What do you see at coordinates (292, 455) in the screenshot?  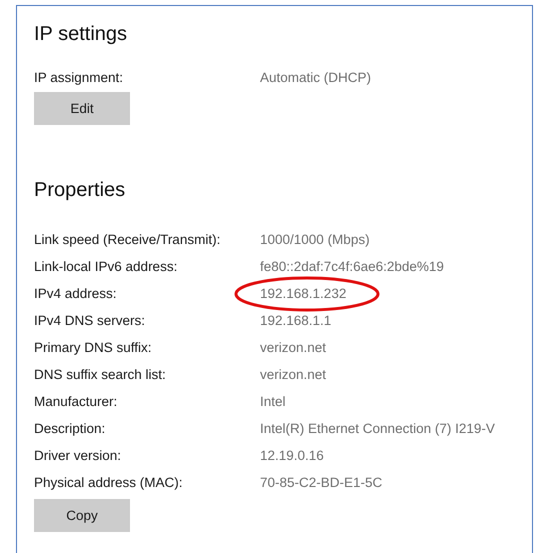 I see `field-value: 12.19.0.16` at bounding box center [292, 455].